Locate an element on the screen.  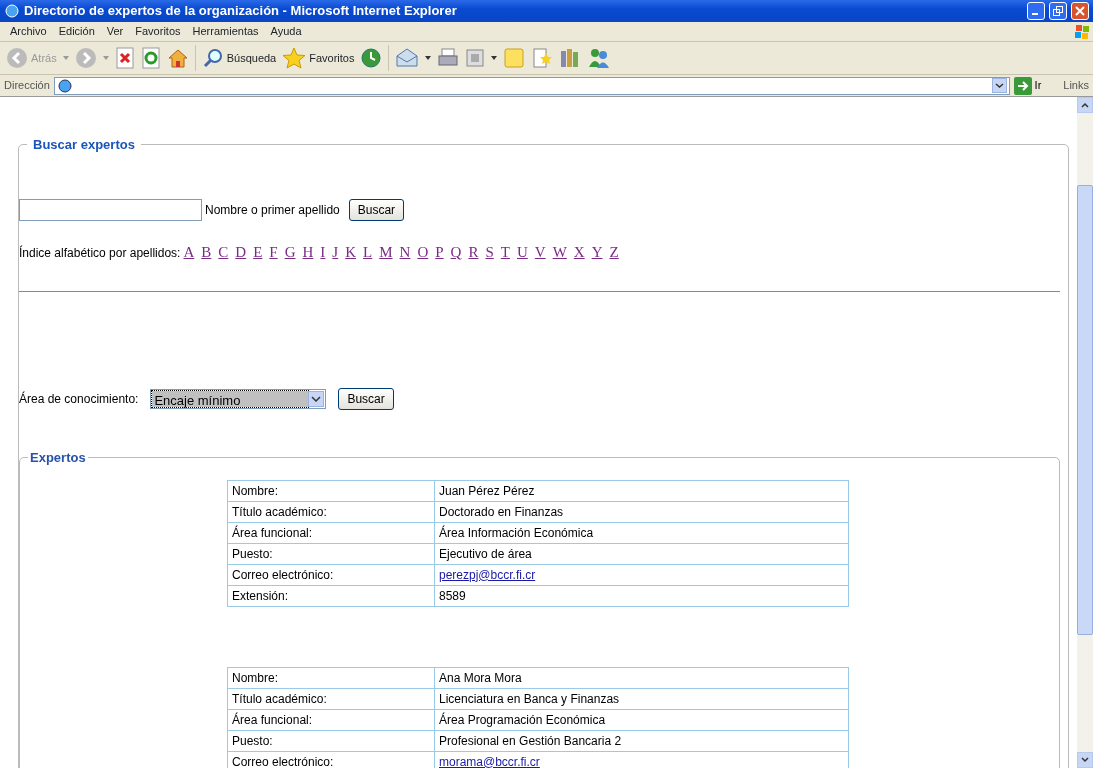
letter-link: G is located at coordinates (290, 251).